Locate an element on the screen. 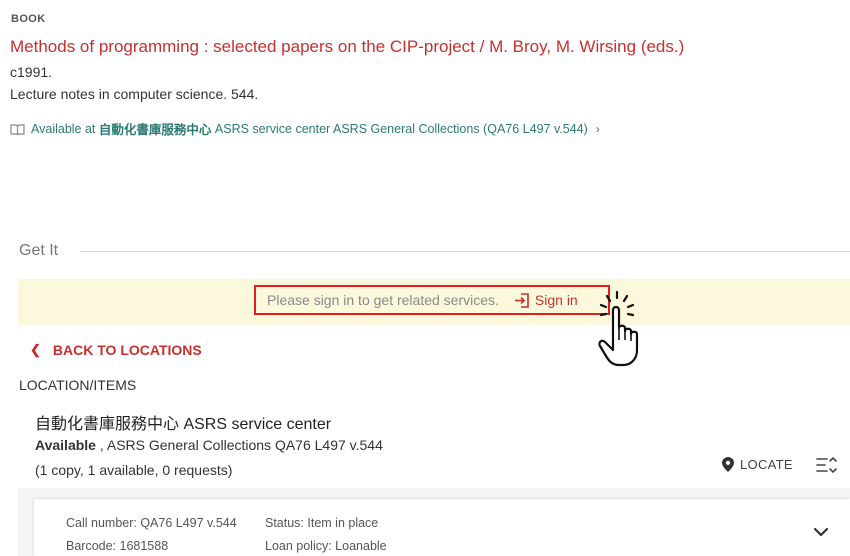 This screenshot has height=556, width=850. availability-prefix: Available at is located at coordinates (63, 128).